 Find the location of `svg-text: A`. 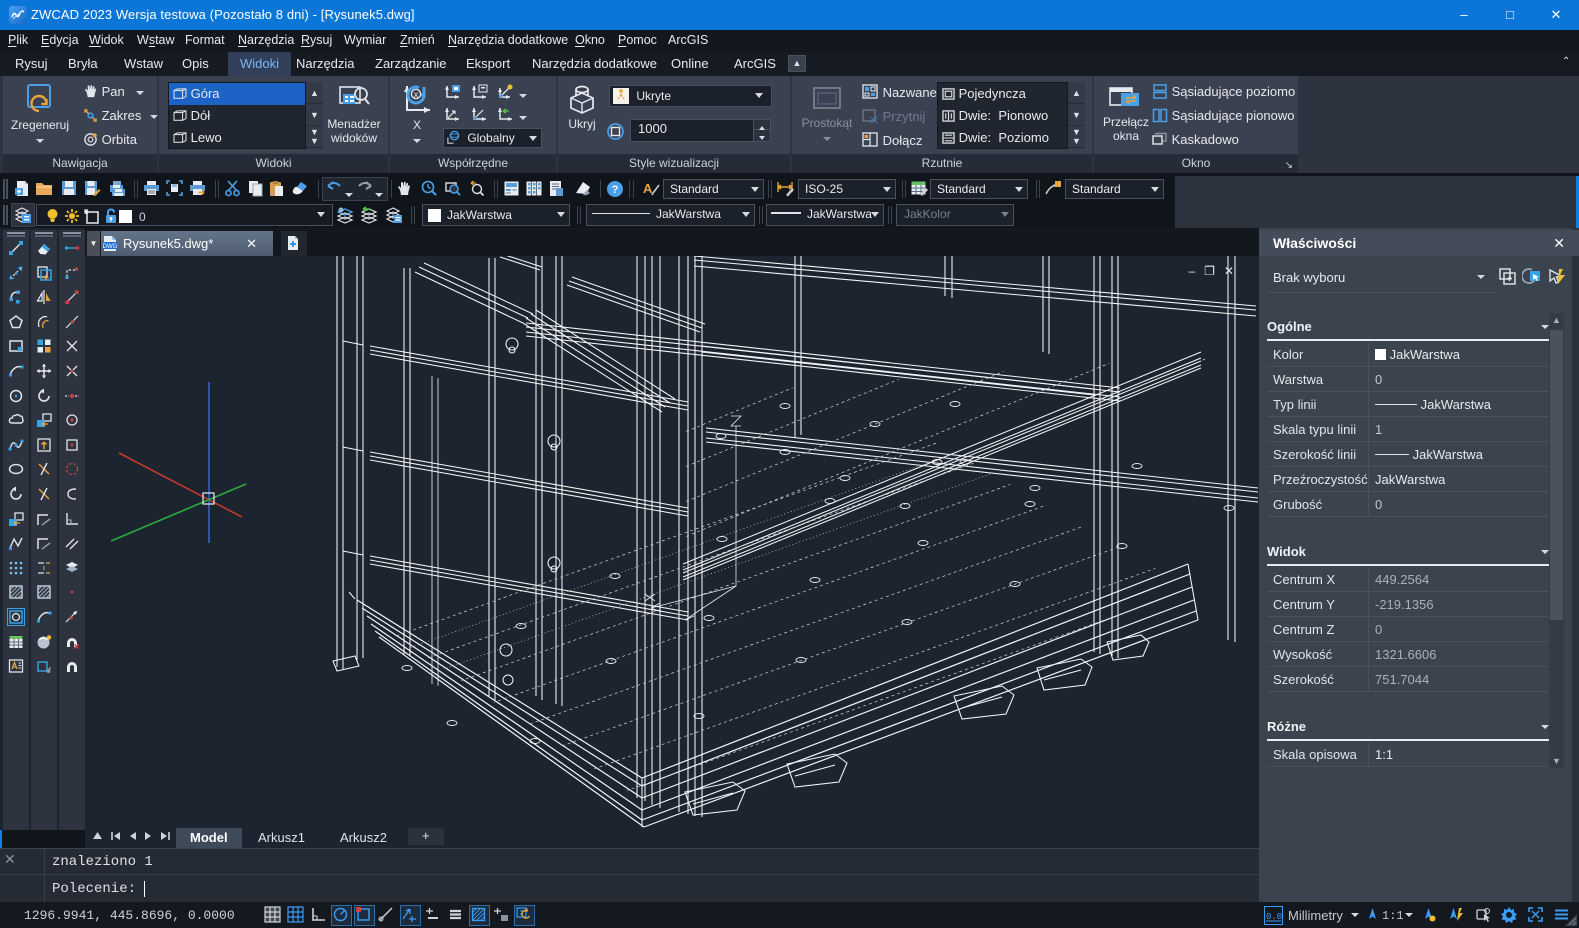

svg-text: A is located at coordinates (648, 188).